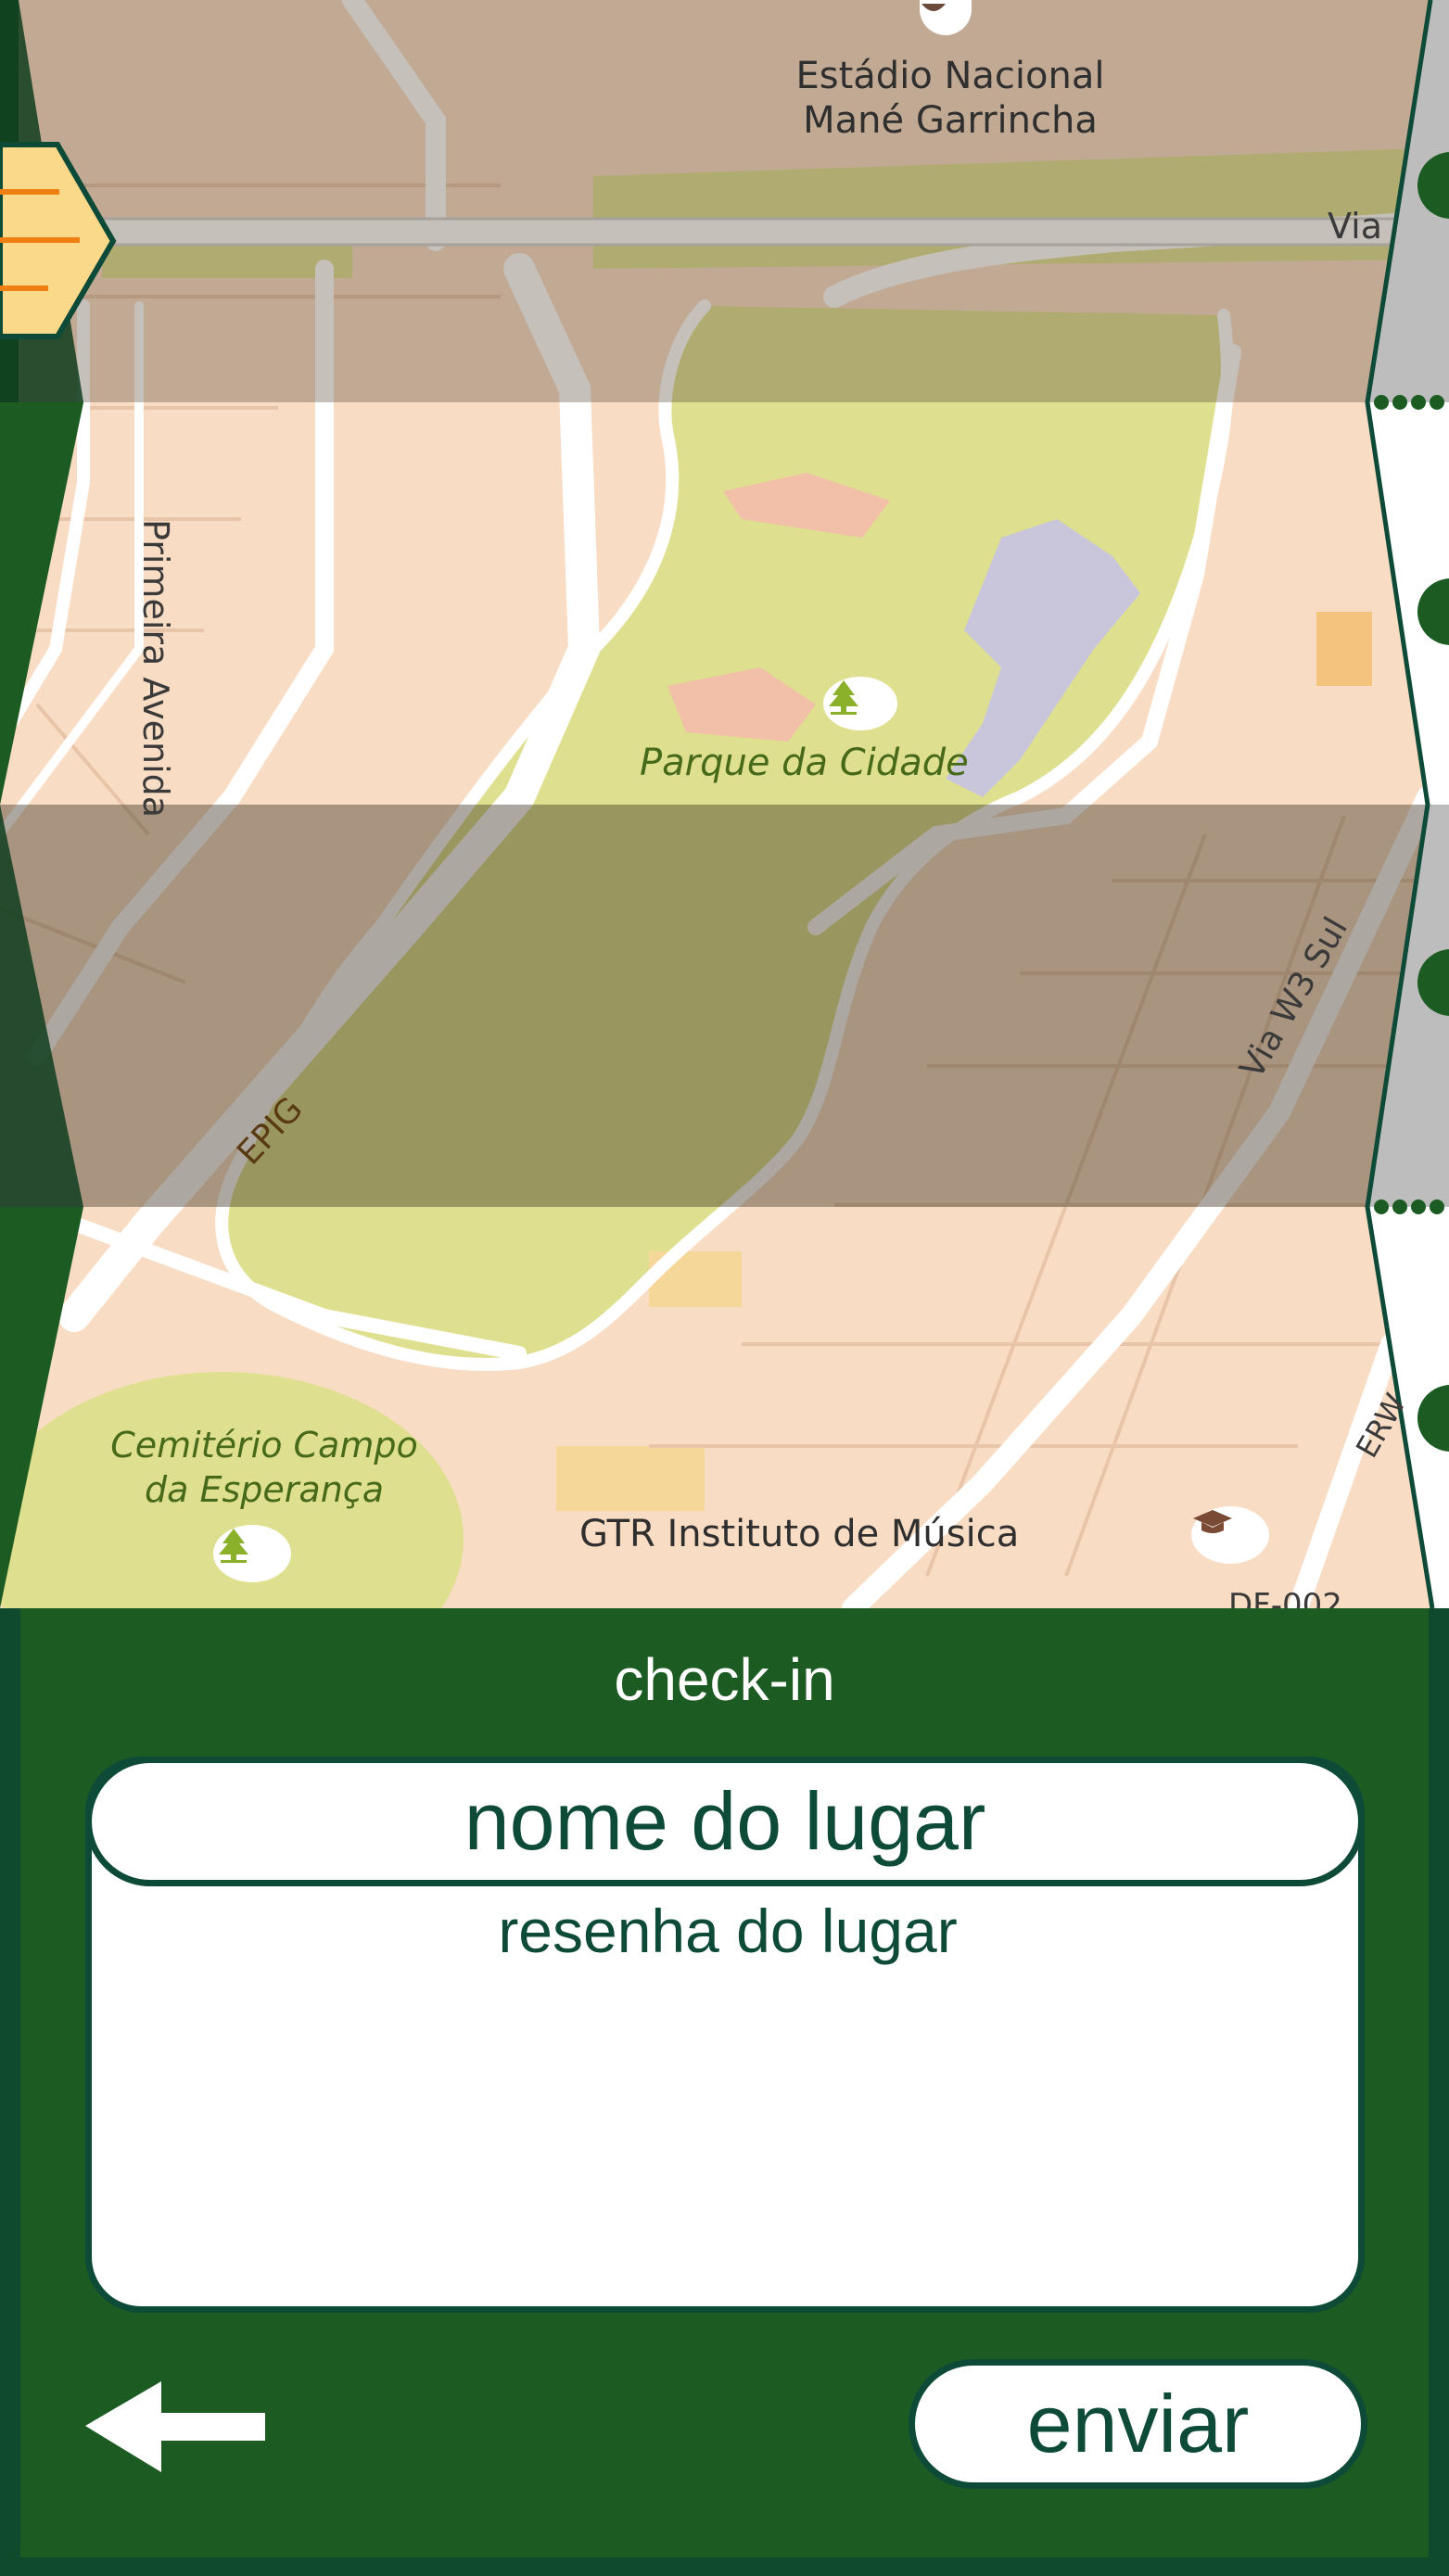 This screenshot has width=1449, height=2576. I want to click on map-label-stadium: Estádio Nacional Mané Garrincha, so click(950, 98).